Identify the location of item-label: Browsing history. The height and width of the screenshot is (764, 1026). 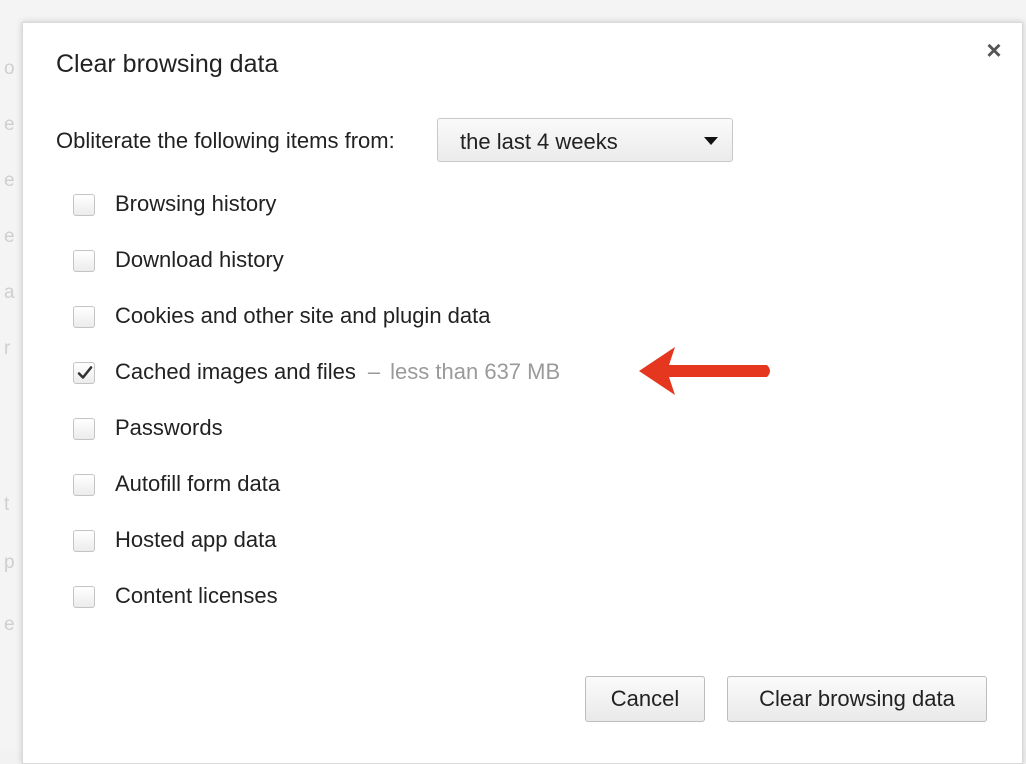
(196, 203).